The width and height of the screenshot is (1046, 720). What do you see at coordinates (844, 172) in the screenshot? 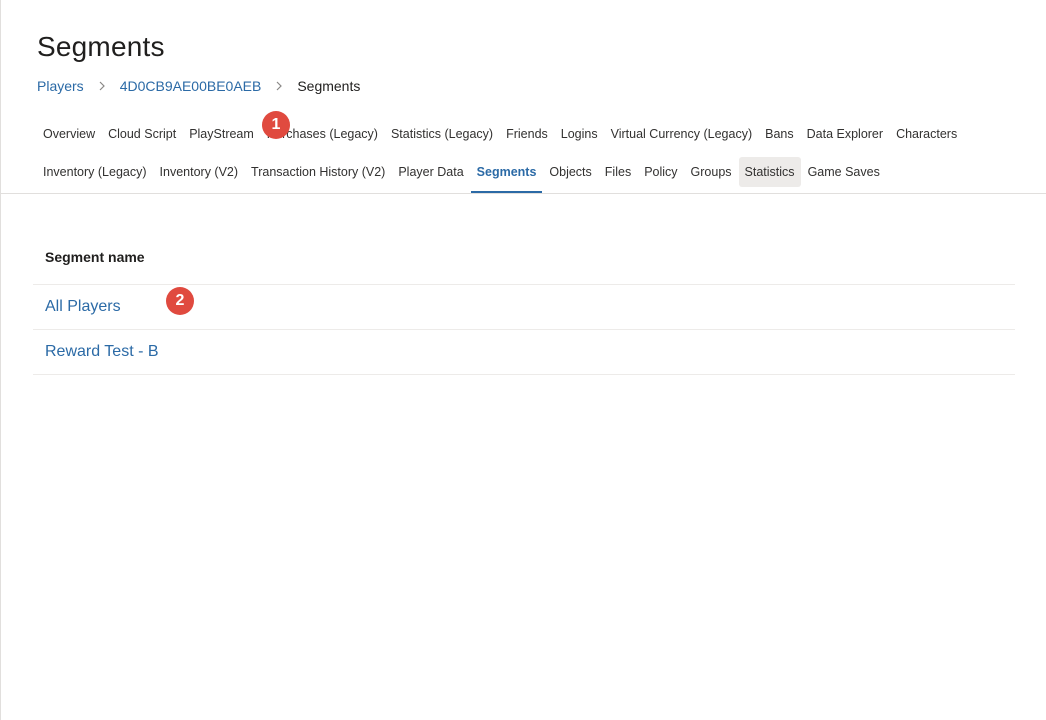
I see `tab-game-saves: Game Saves` at bounding box center [844, 172].